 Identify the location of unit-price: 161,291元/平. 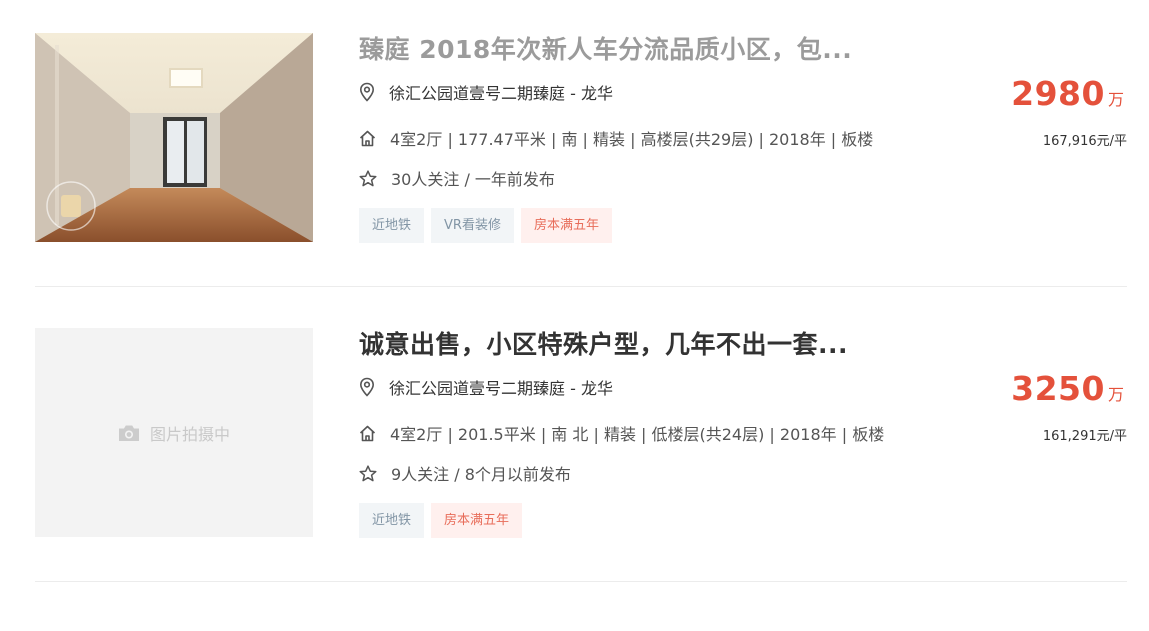
(1084, 436).